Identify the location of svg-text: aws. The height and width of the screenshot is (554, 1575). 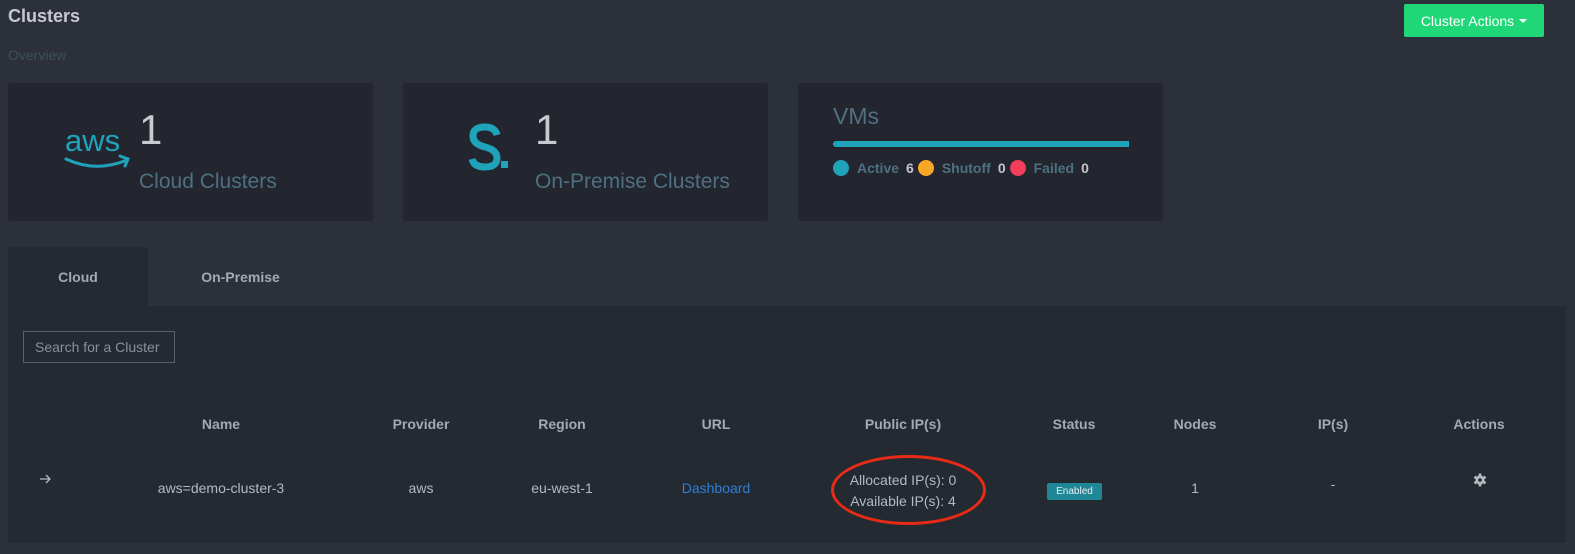
(92, 140).